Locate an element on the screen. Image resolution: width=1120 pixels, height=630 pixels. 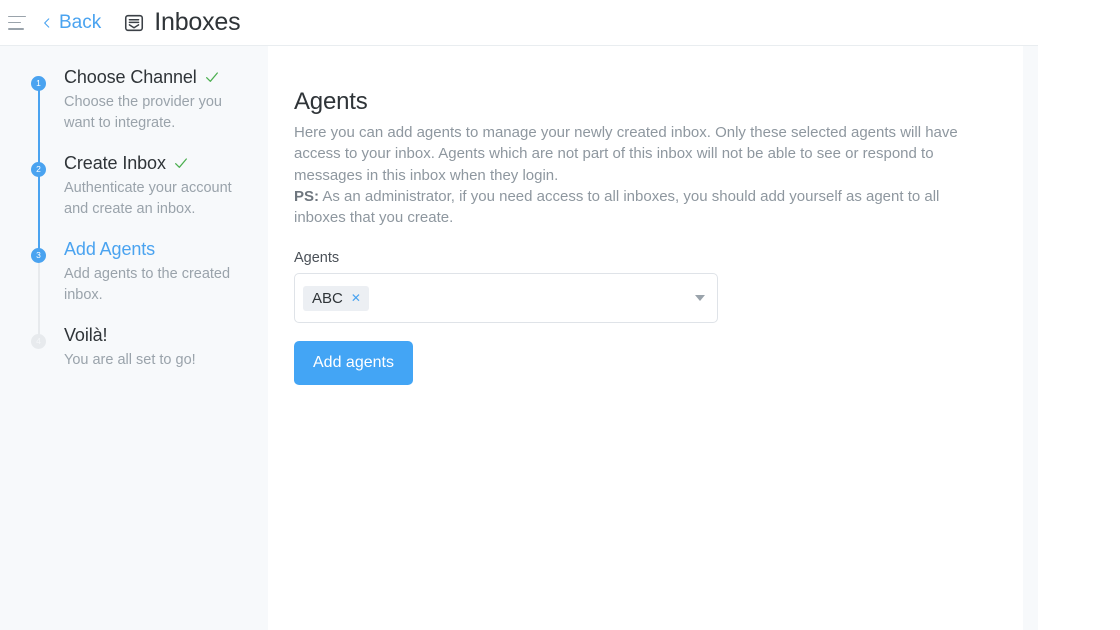
hamburger-icon is located at coordinates (17, 22).